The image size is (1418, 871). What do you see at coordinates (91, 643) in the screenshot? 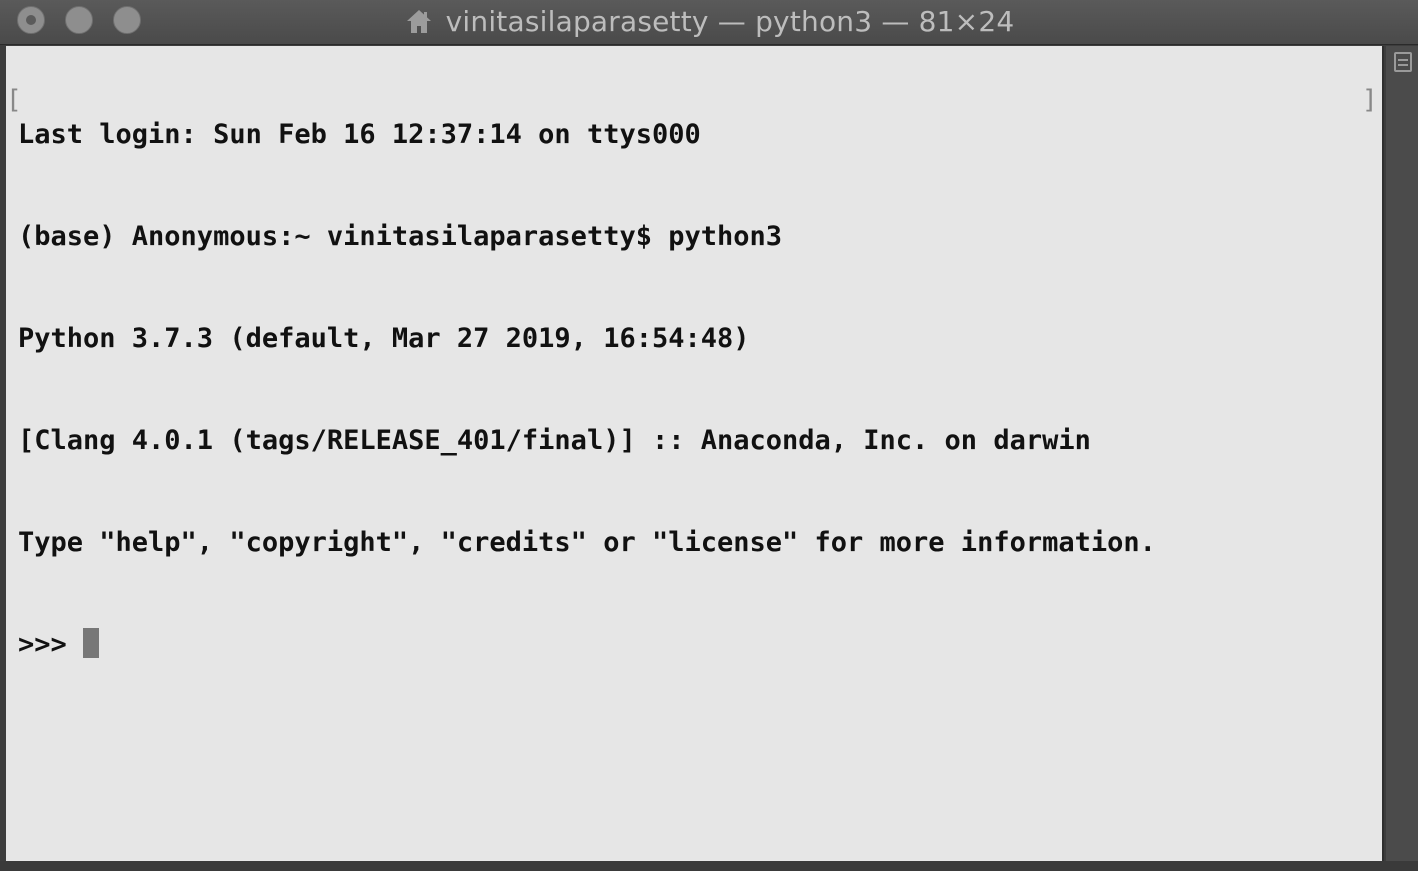
I see `text-cursor` at bounding box center [91, 643].